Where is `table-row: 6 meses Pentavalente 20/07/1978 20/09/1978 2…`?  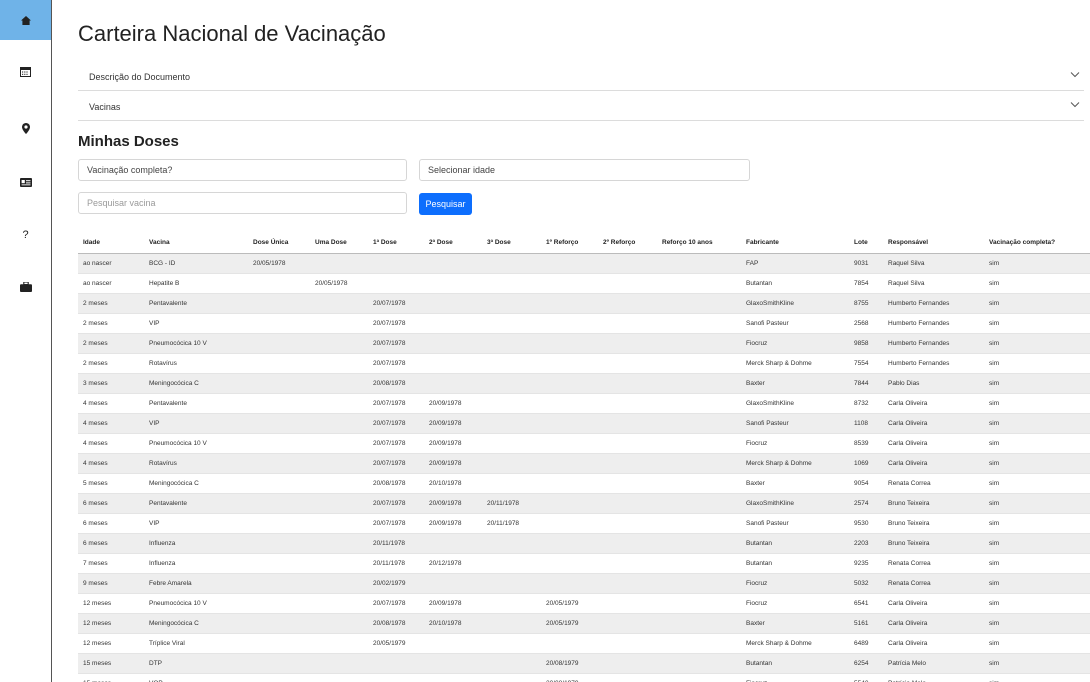
table-row: 6 meses Pentavalente 20/07/1978 20/09/1978 2… is located at coordinates (584, 502).